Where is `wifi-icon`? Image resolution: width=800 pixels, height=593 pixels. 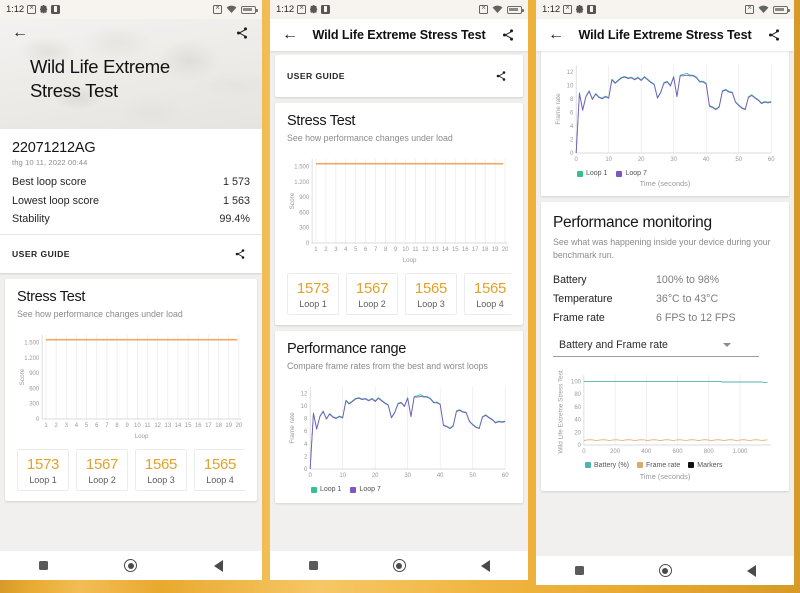 wifi-icon is located at coordinates (231, 9).